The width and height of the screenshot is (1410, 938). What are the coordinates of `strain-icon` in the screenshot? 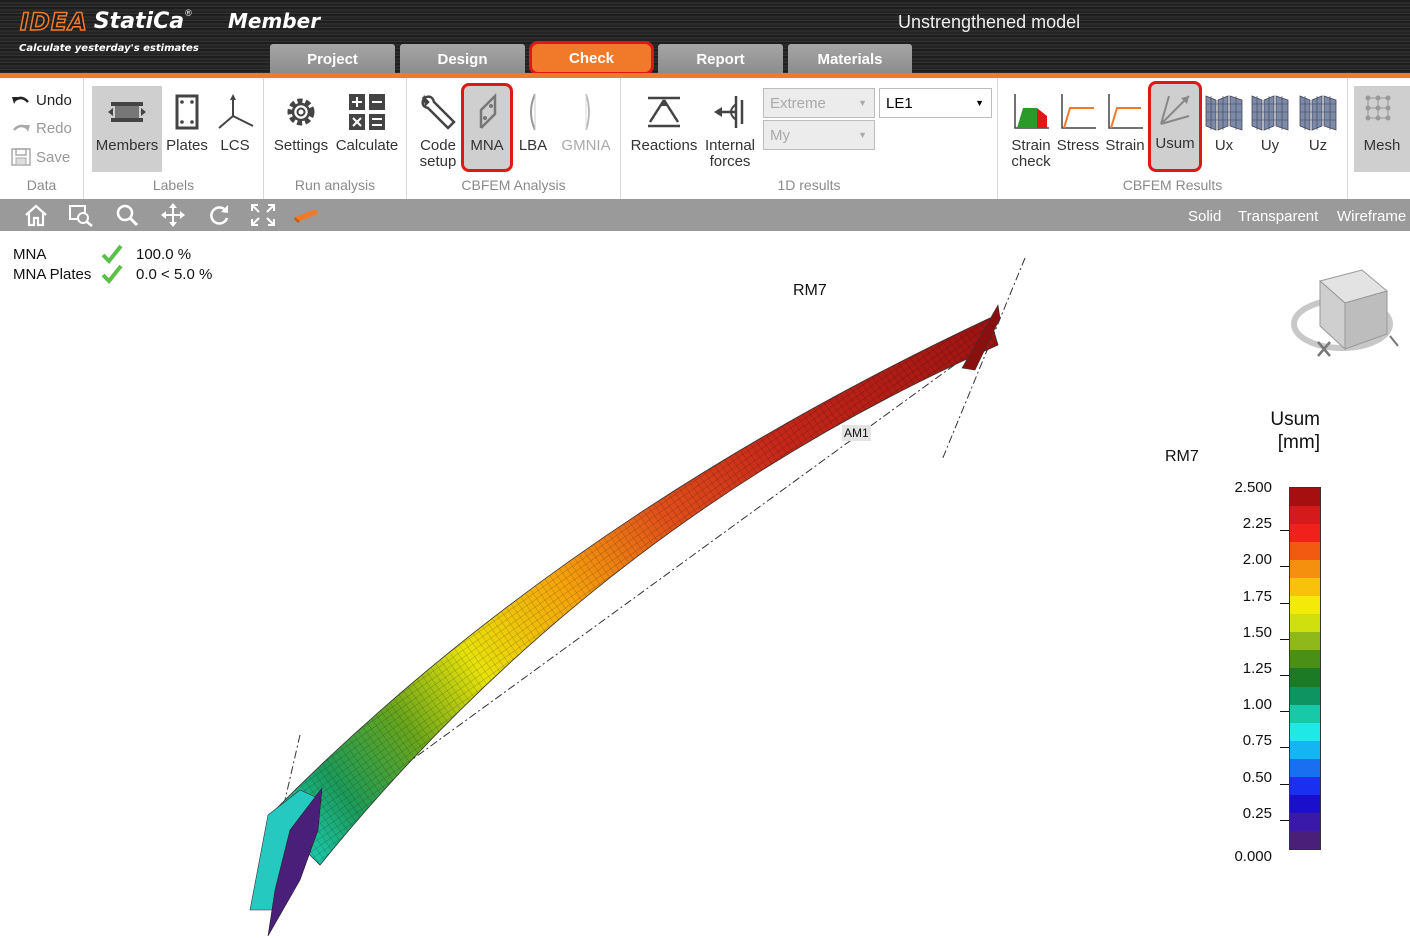 It's located at (1125, 111).